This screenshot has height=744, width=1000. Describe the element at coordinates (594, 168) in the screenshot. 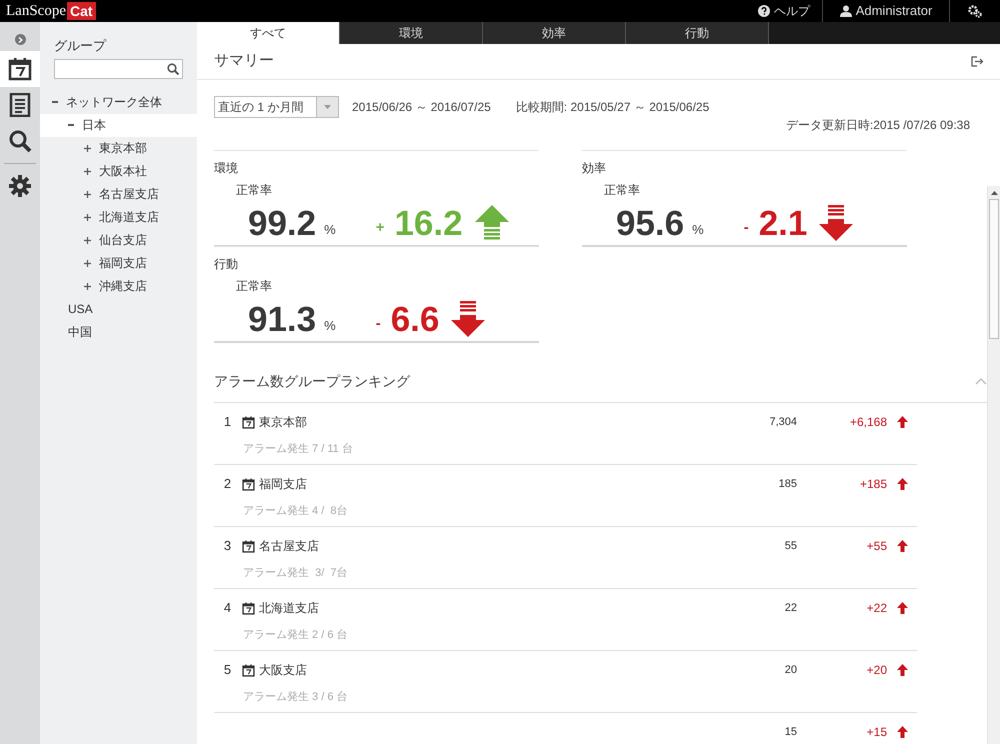

I see `metric-category: 効率` at that location.